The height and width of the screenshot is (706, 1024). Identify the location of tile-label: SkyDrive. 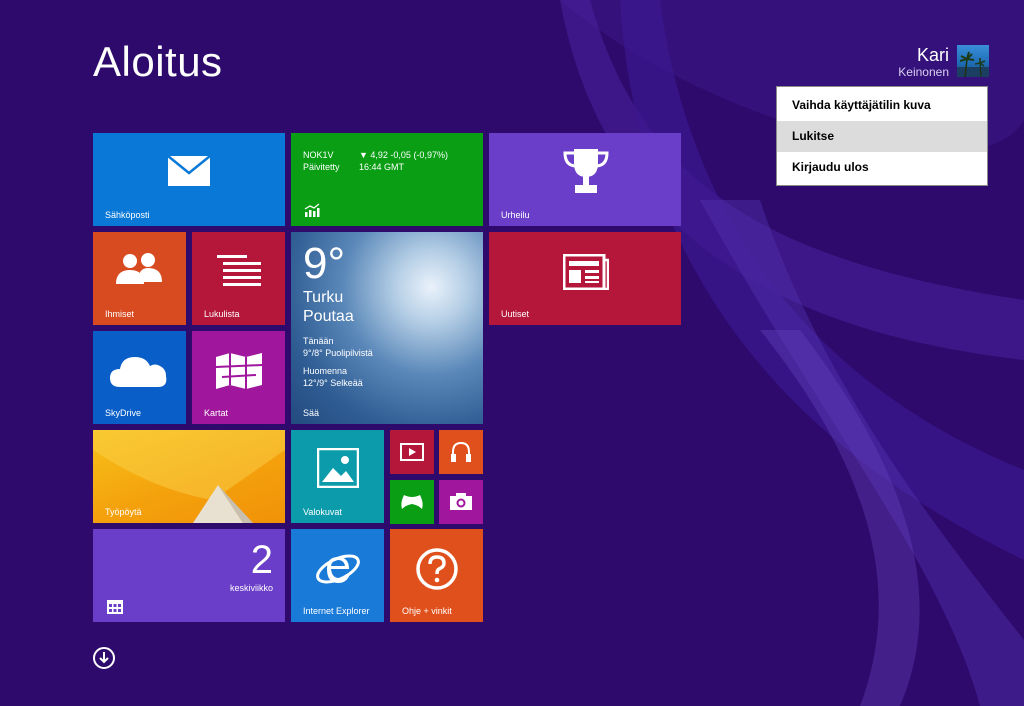
(123, 413).